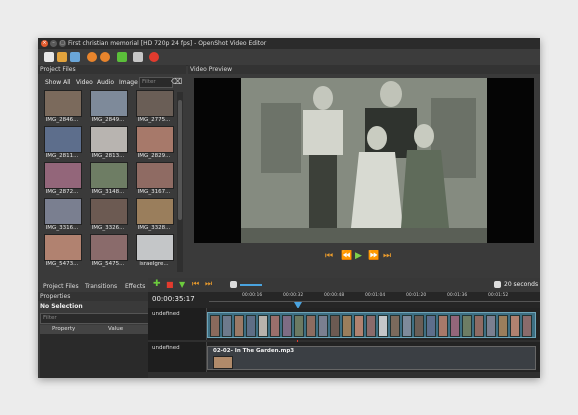 The width and height of the screenshot is (578, 415). I want to click on clear-filter-icon: ⌫, so click(176, 81).